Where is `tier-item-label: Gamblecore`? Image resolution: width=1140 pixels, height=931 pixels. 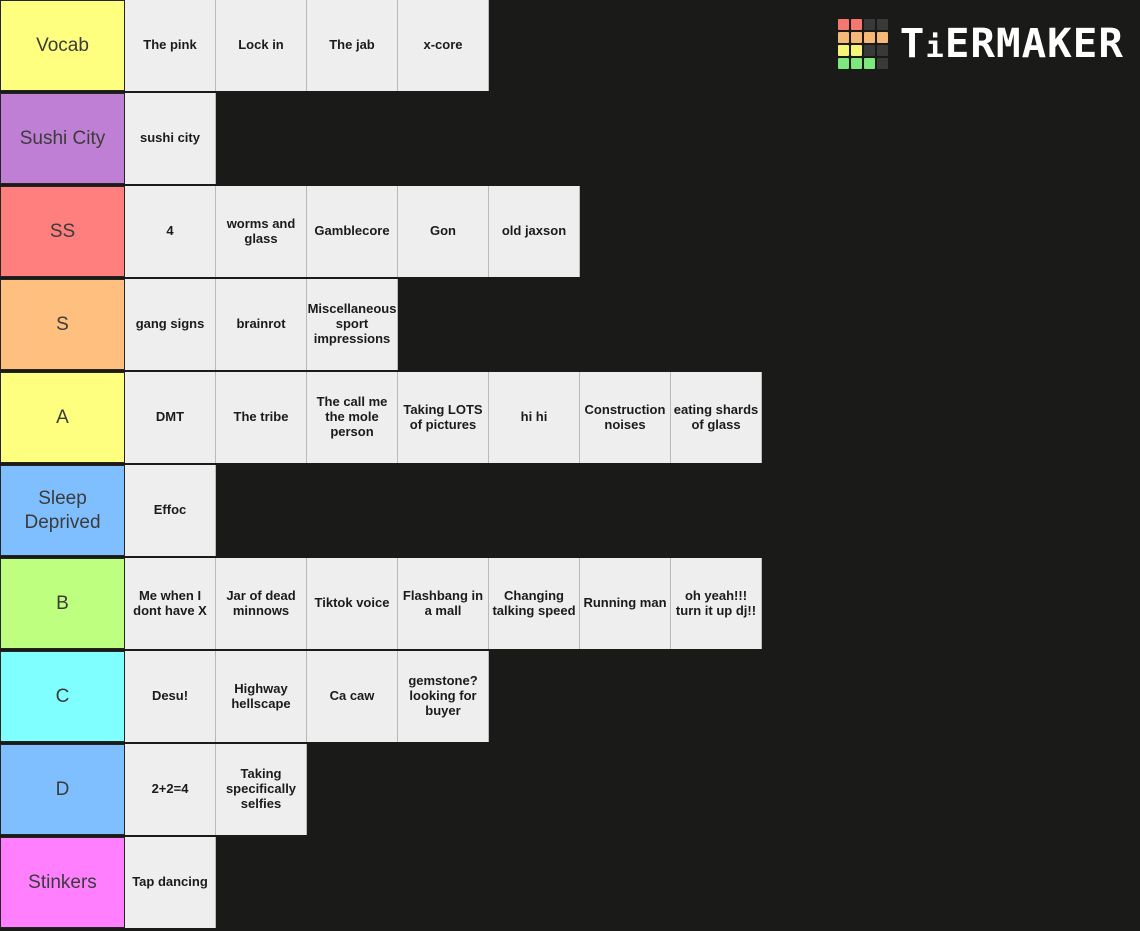 tier-item-label: Gamblecore is located at coordinates (352, 231).